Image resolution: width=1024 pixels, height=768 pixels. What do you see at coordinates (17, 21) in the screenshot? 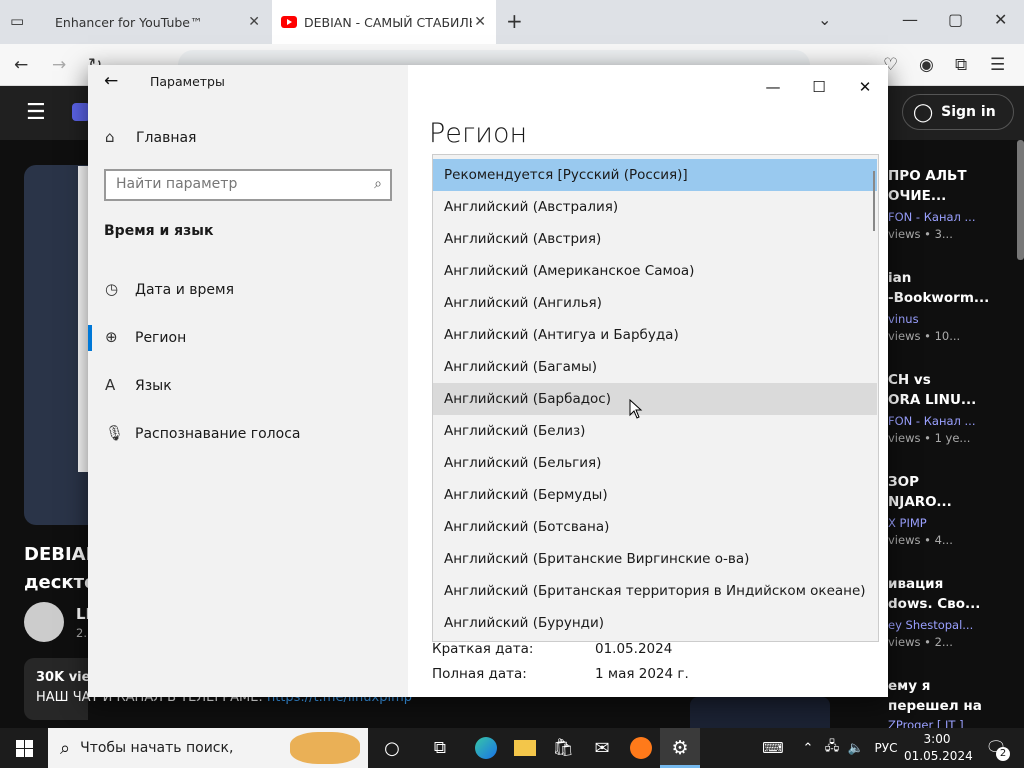
I see `tab-actions-icon: ▭` at bounding box center [17, 21].